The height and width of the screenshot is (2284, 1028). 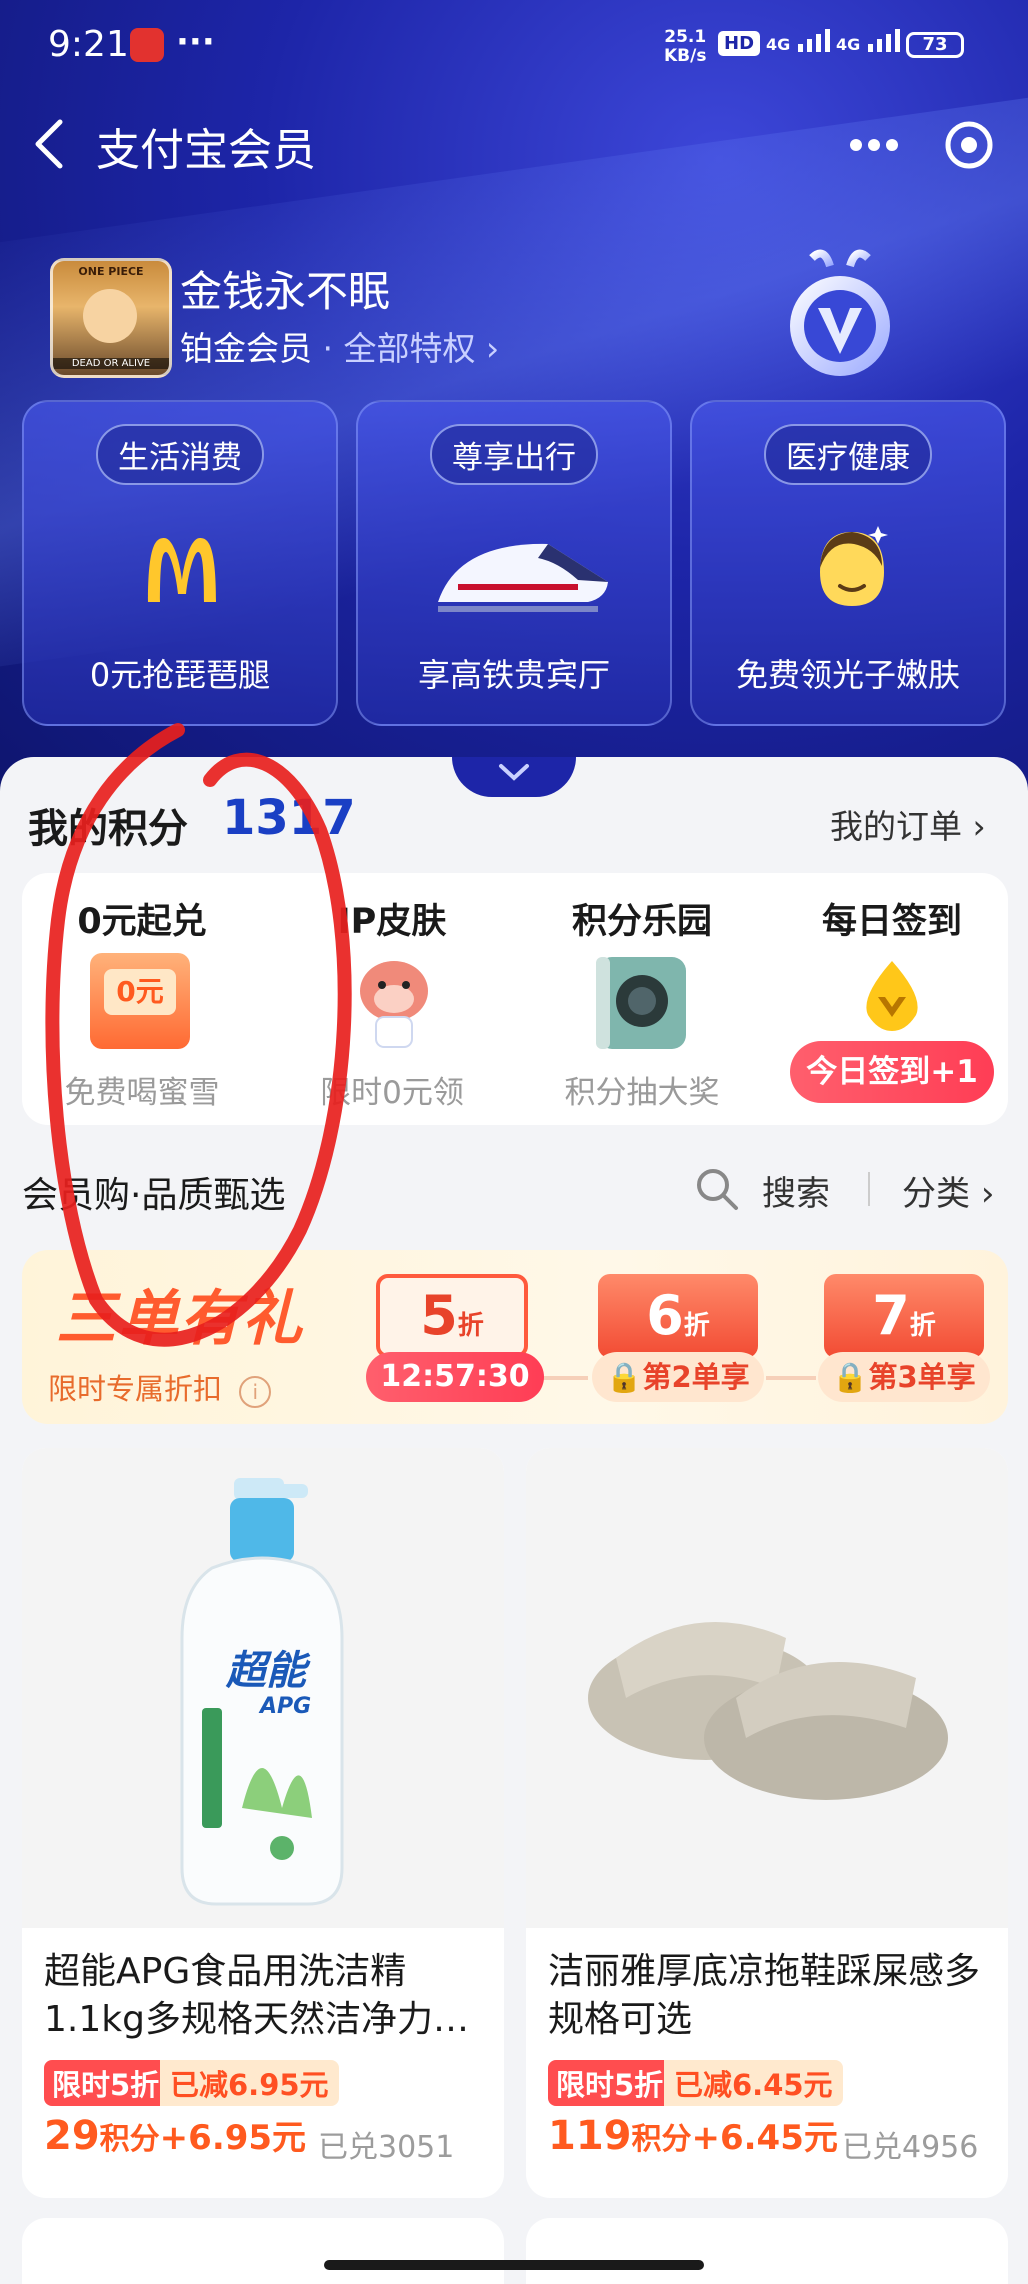 I want to click on entry-zero-redeem: 0元起兑 0元 免费喝蜜雪, so click(x=142, y=999).